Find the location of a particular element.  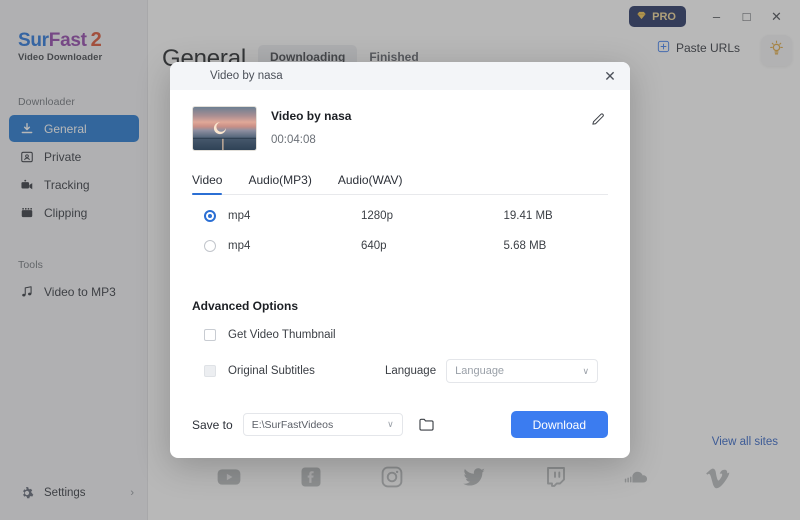

format-tabs: Video Audio(MP3) Audio(WAV) is located at coordinates (400, 184).